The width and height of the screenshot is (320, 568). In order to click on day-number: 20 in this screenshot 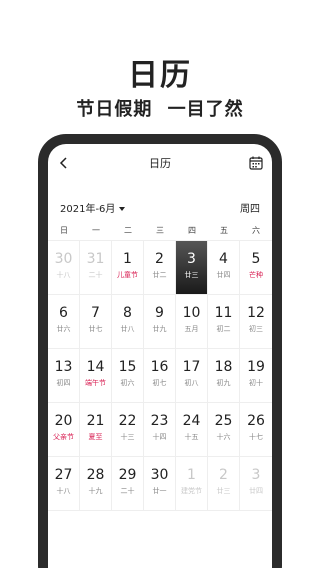, I will do `click(63, 421)`.